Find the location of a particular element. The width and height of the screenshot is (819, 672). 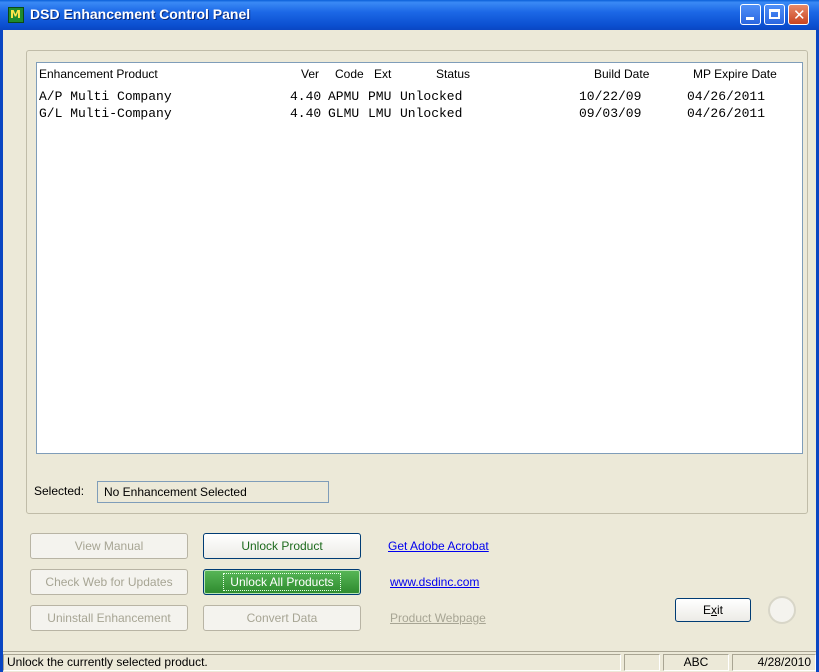

cell-build-date: 09/03/09 is located at coordinates (610, 113).